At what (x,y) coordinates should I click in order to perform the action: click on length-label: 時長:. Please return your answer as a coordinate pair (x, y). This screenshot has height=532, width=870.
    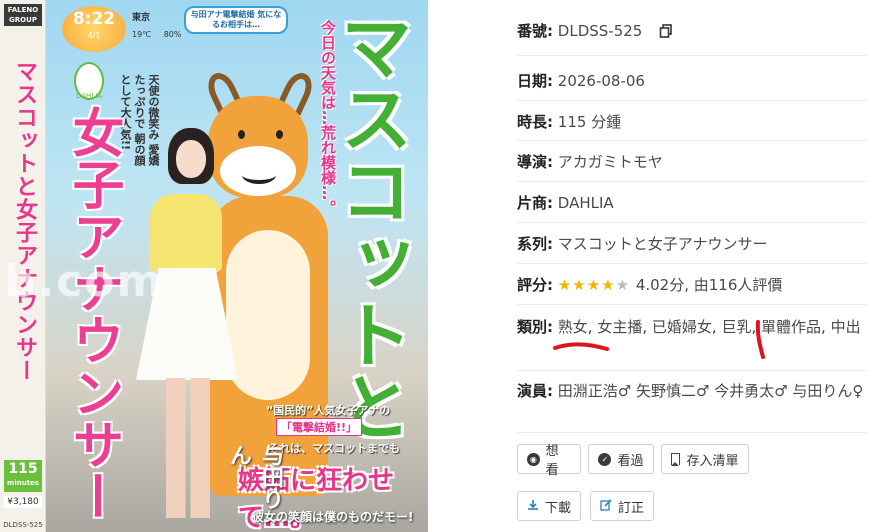
    Looking at the image, I should click on (535, 122).